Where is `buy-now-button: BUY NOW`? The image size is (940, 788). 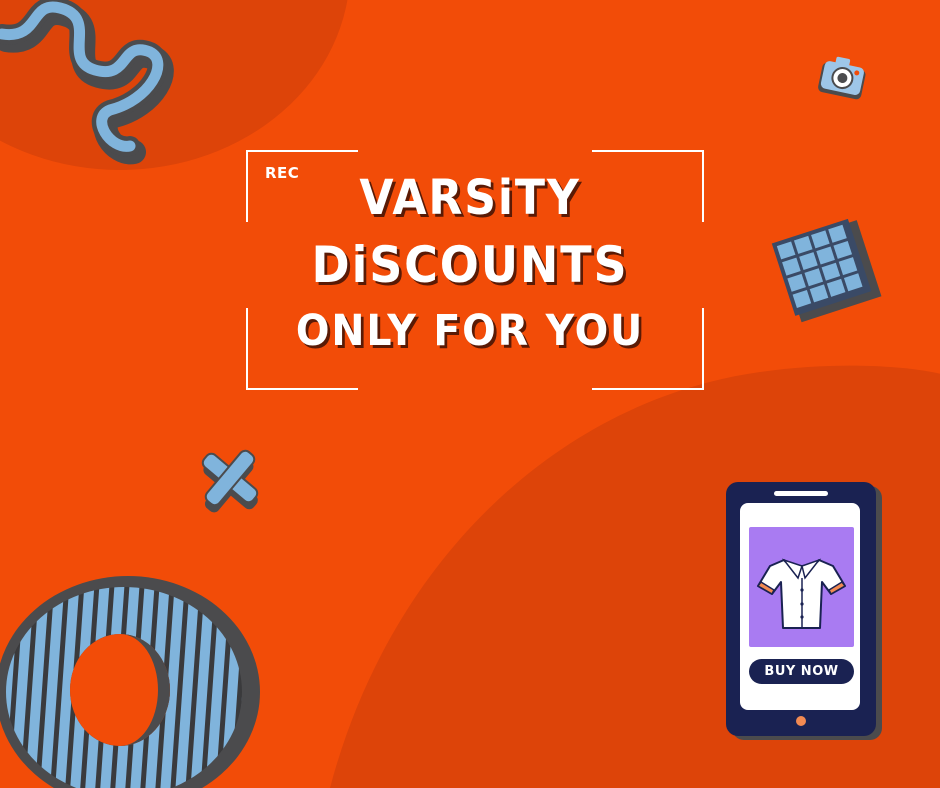 buy-now-button: BUY NOW is located at coordinates (801, 671).